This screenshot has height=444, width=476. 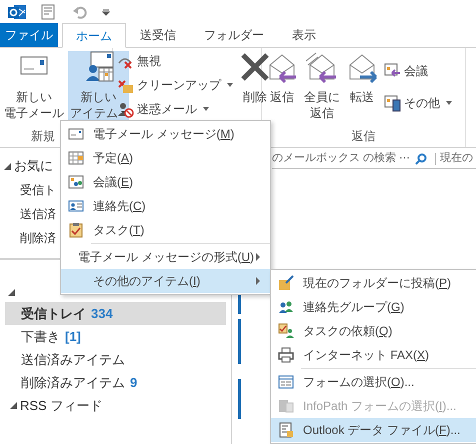 What do you see at coordinates (33, 166) in the screenshot?
I see `section-header: お気に` at bounding box center [33, 166].